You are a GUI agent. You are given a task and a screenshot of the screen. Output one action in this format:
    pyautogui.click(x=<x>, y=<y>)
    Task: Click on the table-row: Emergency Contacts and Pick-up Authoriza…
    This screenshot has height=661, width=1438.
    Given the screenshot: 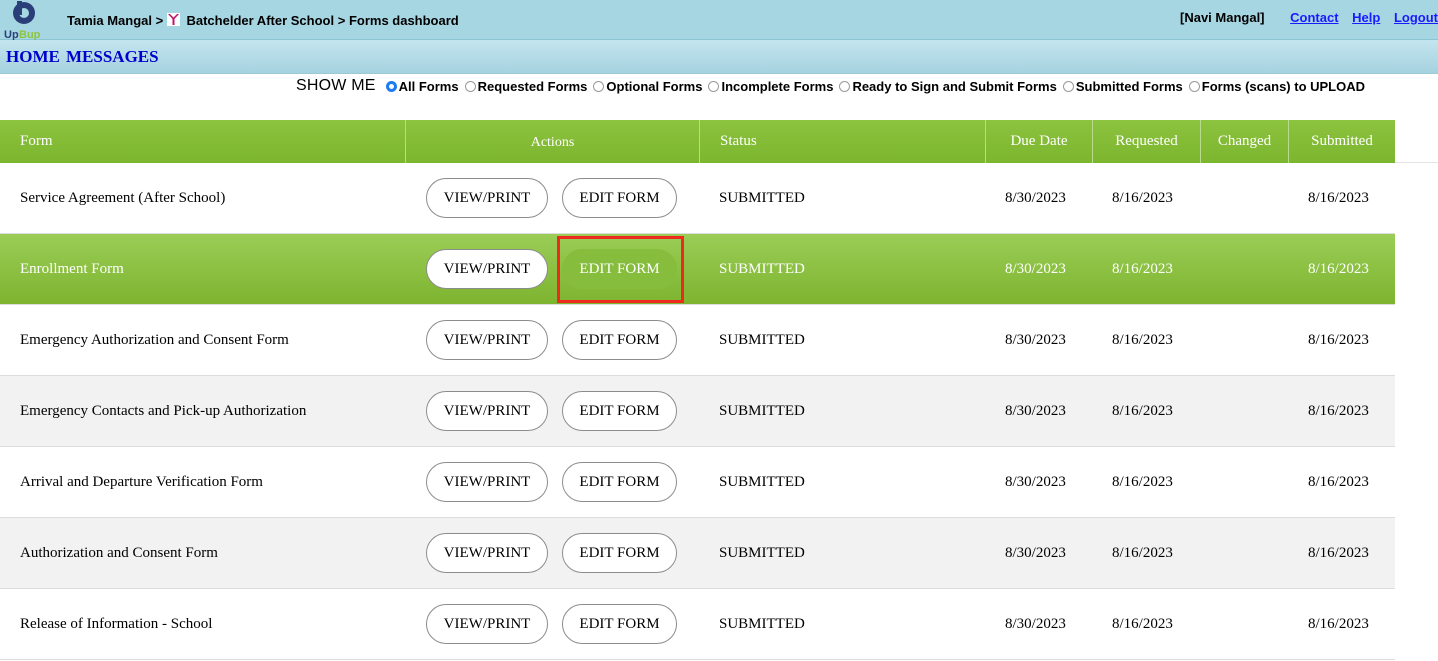 What is the action you would take?
    pyautogui.click(x=697, y=411)
    